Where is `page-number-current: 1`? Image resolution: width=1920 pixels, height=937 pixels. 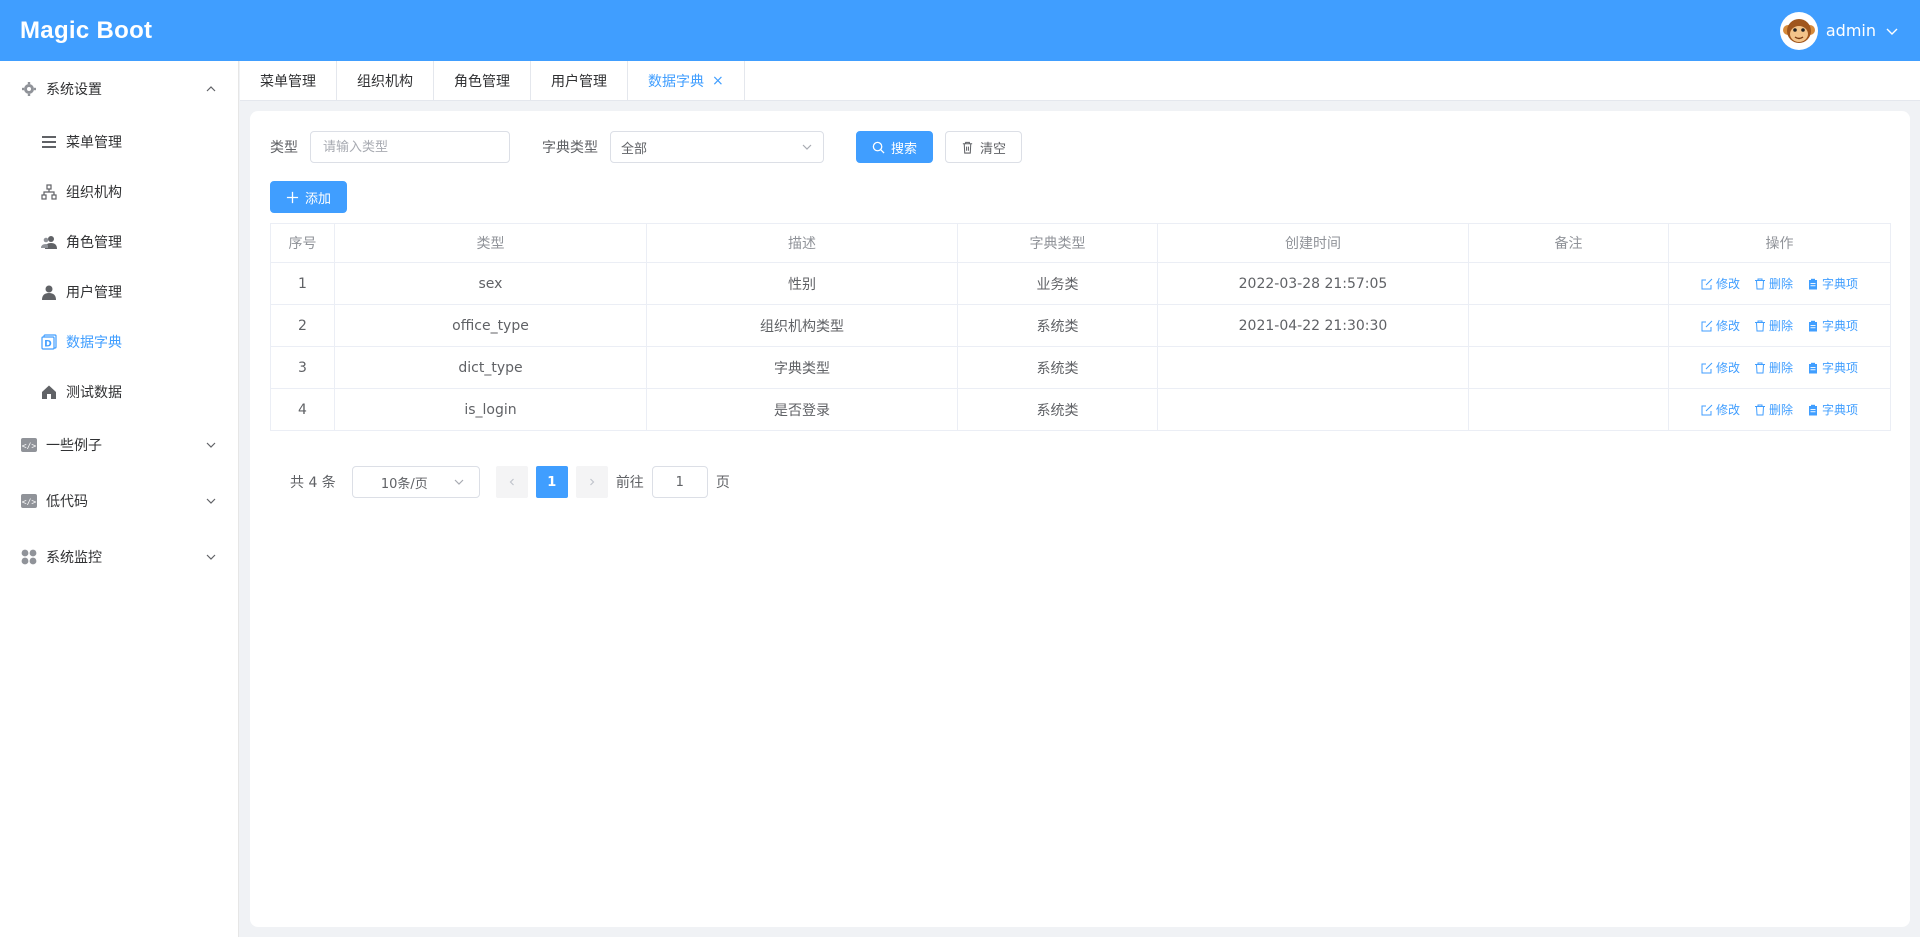
page-number-current: 1 is located at coordinates (551, 482).